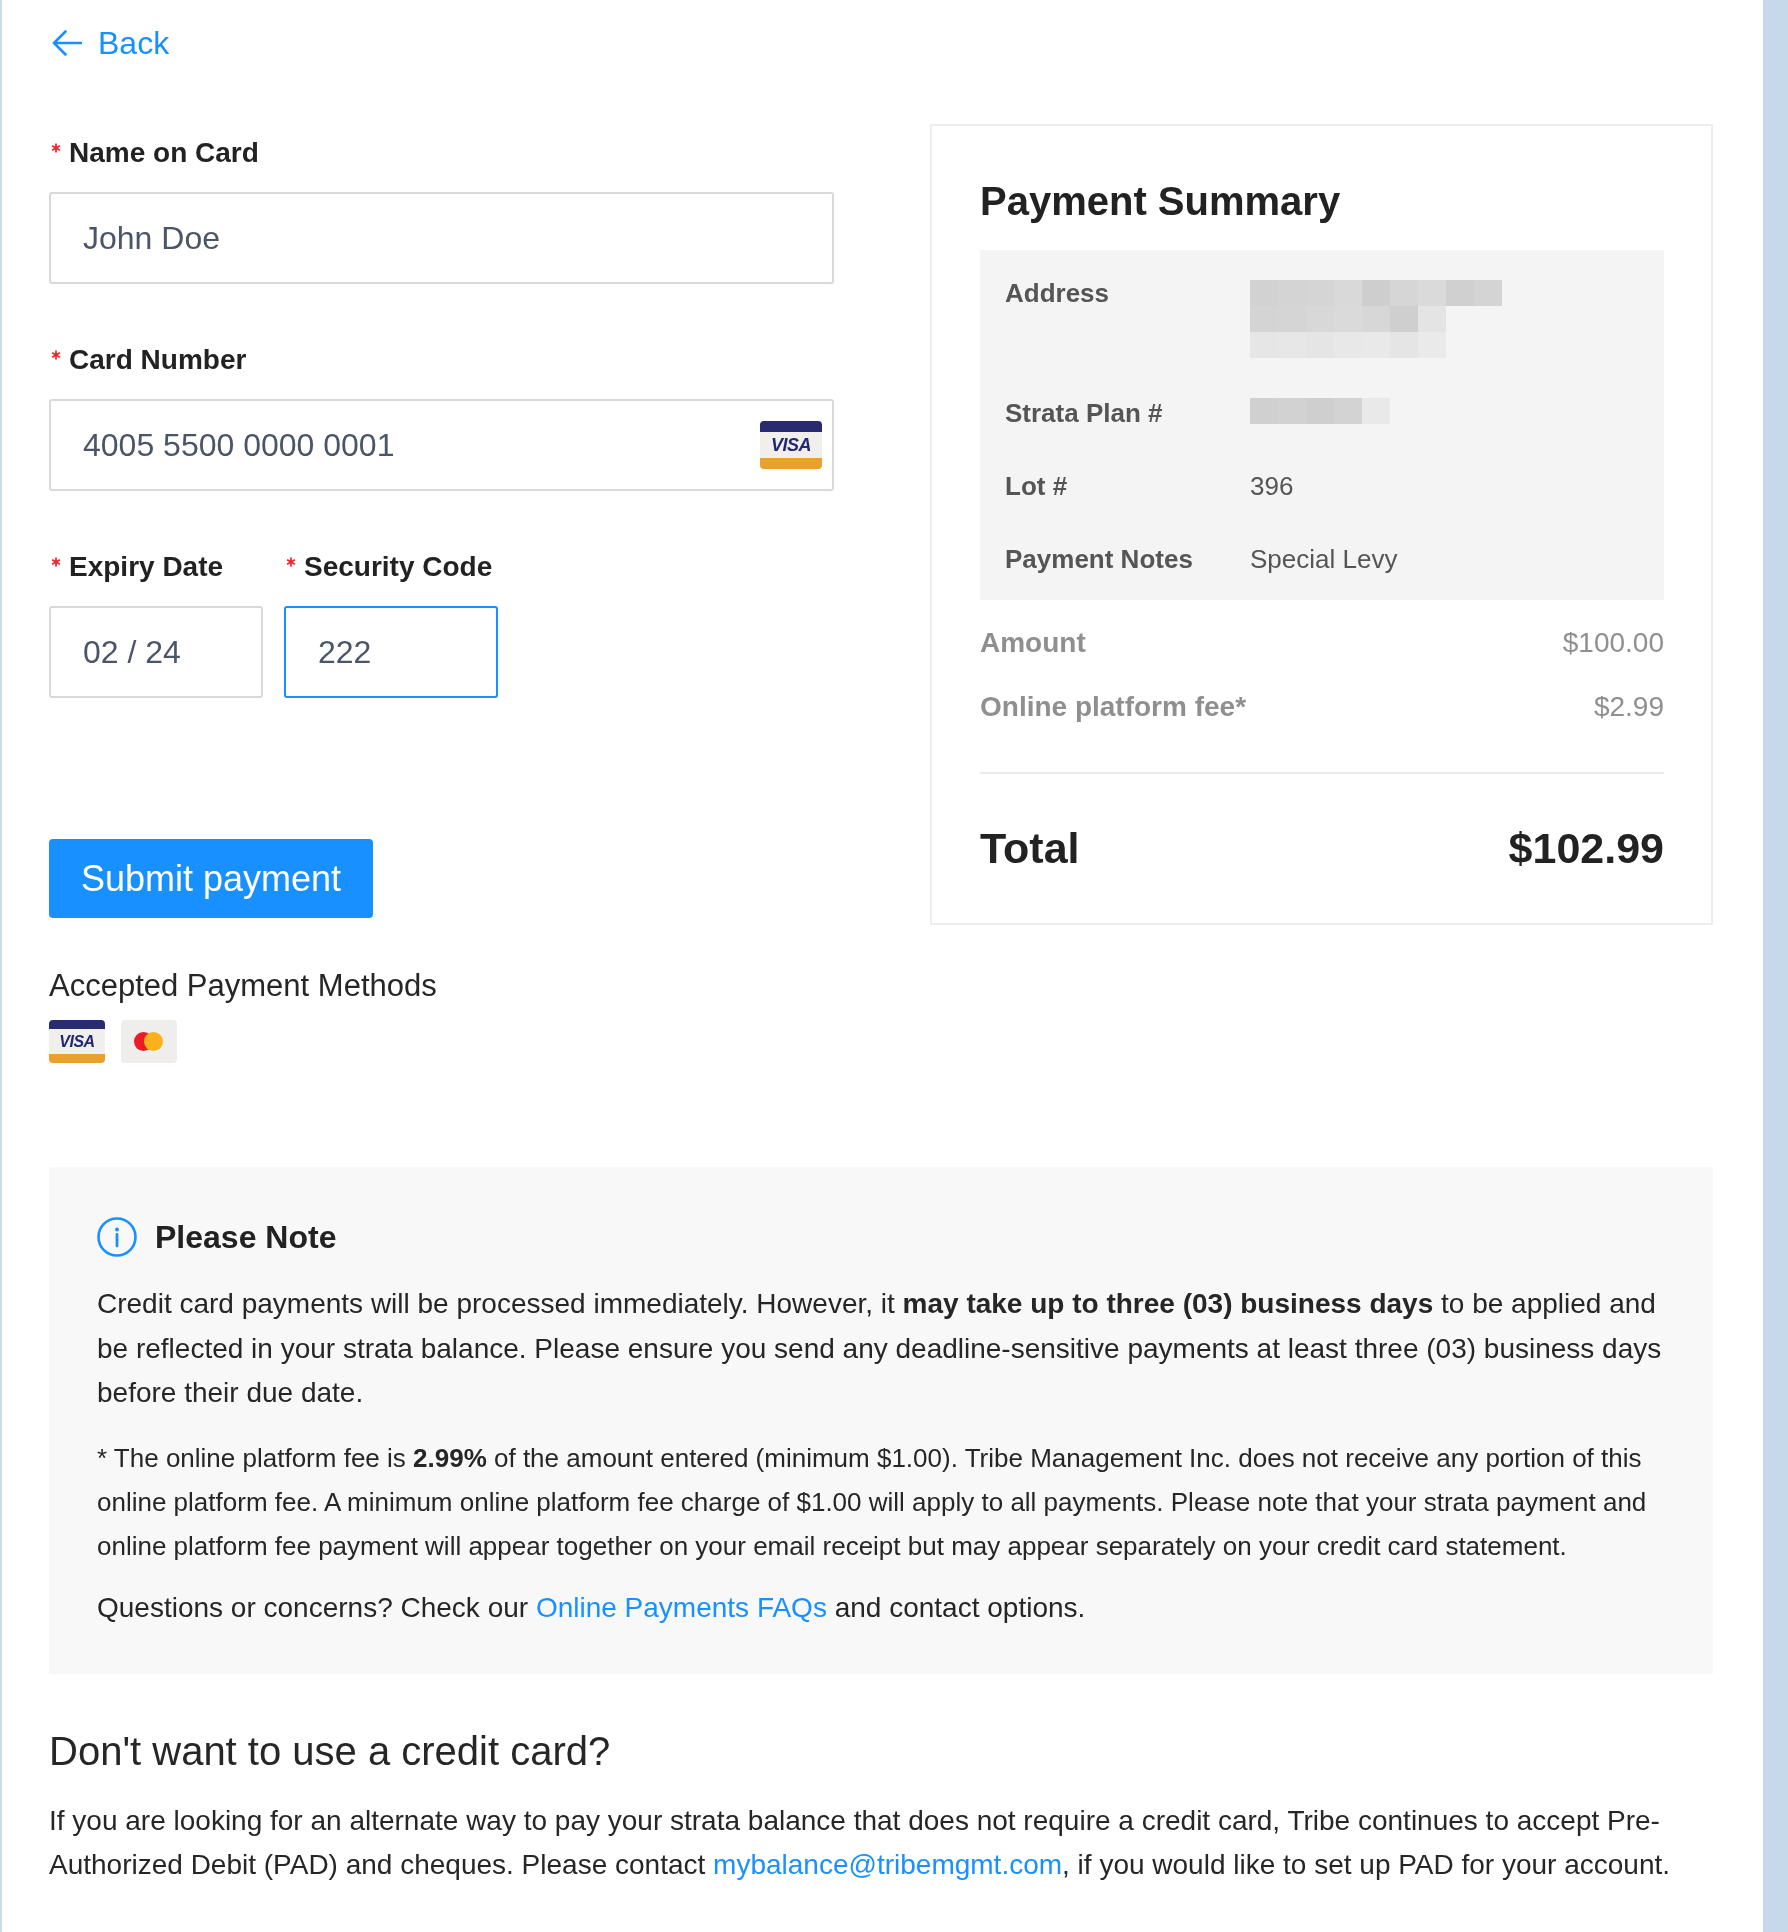  I want to click on accepted-methods-title: Accepted Payment Methods, so click(243, 986).